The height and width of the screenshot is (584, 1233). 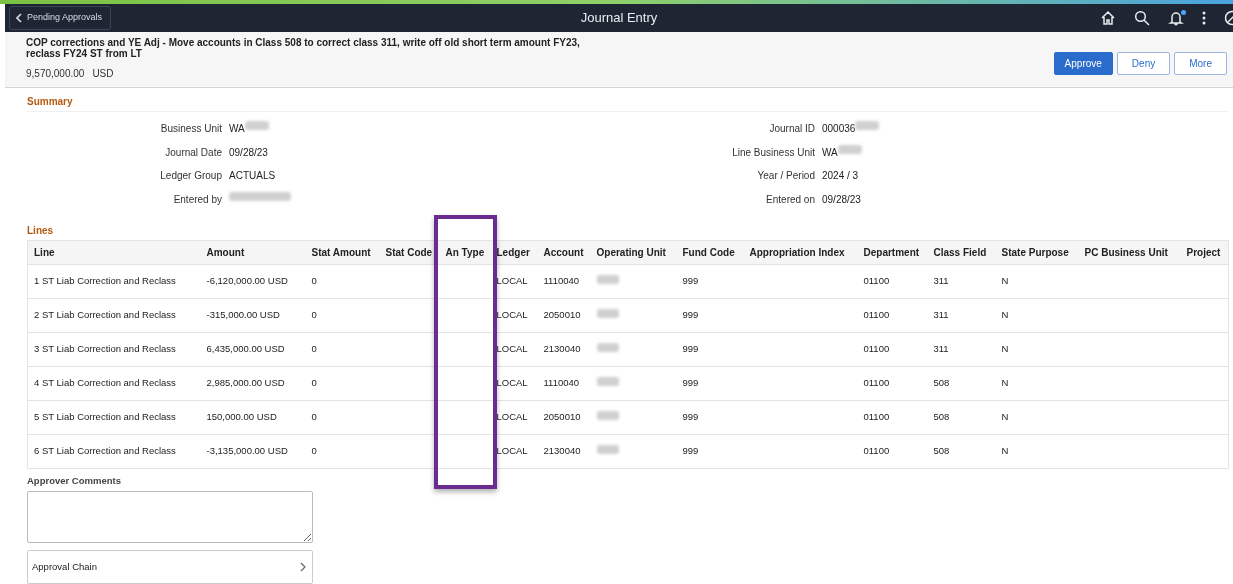 I want to click on column-header: Stat Amount, so click(x=342, y=252).